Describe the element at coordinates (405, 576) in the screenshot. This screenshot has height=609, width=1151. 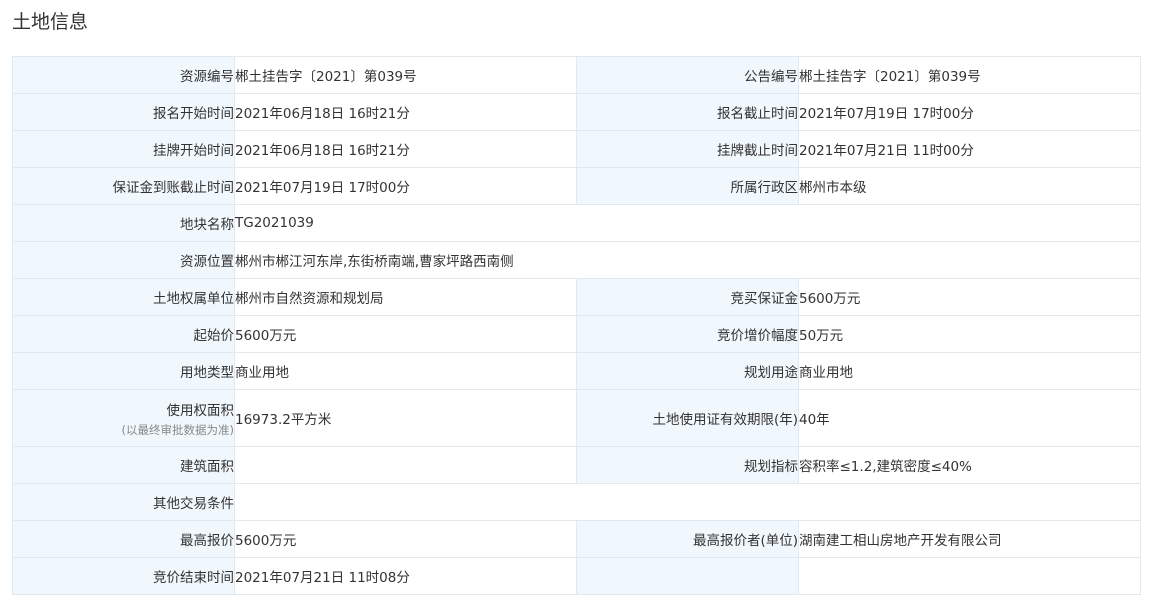
I see `value-auction-end: 2021年07月21日 11时08分` at that location.